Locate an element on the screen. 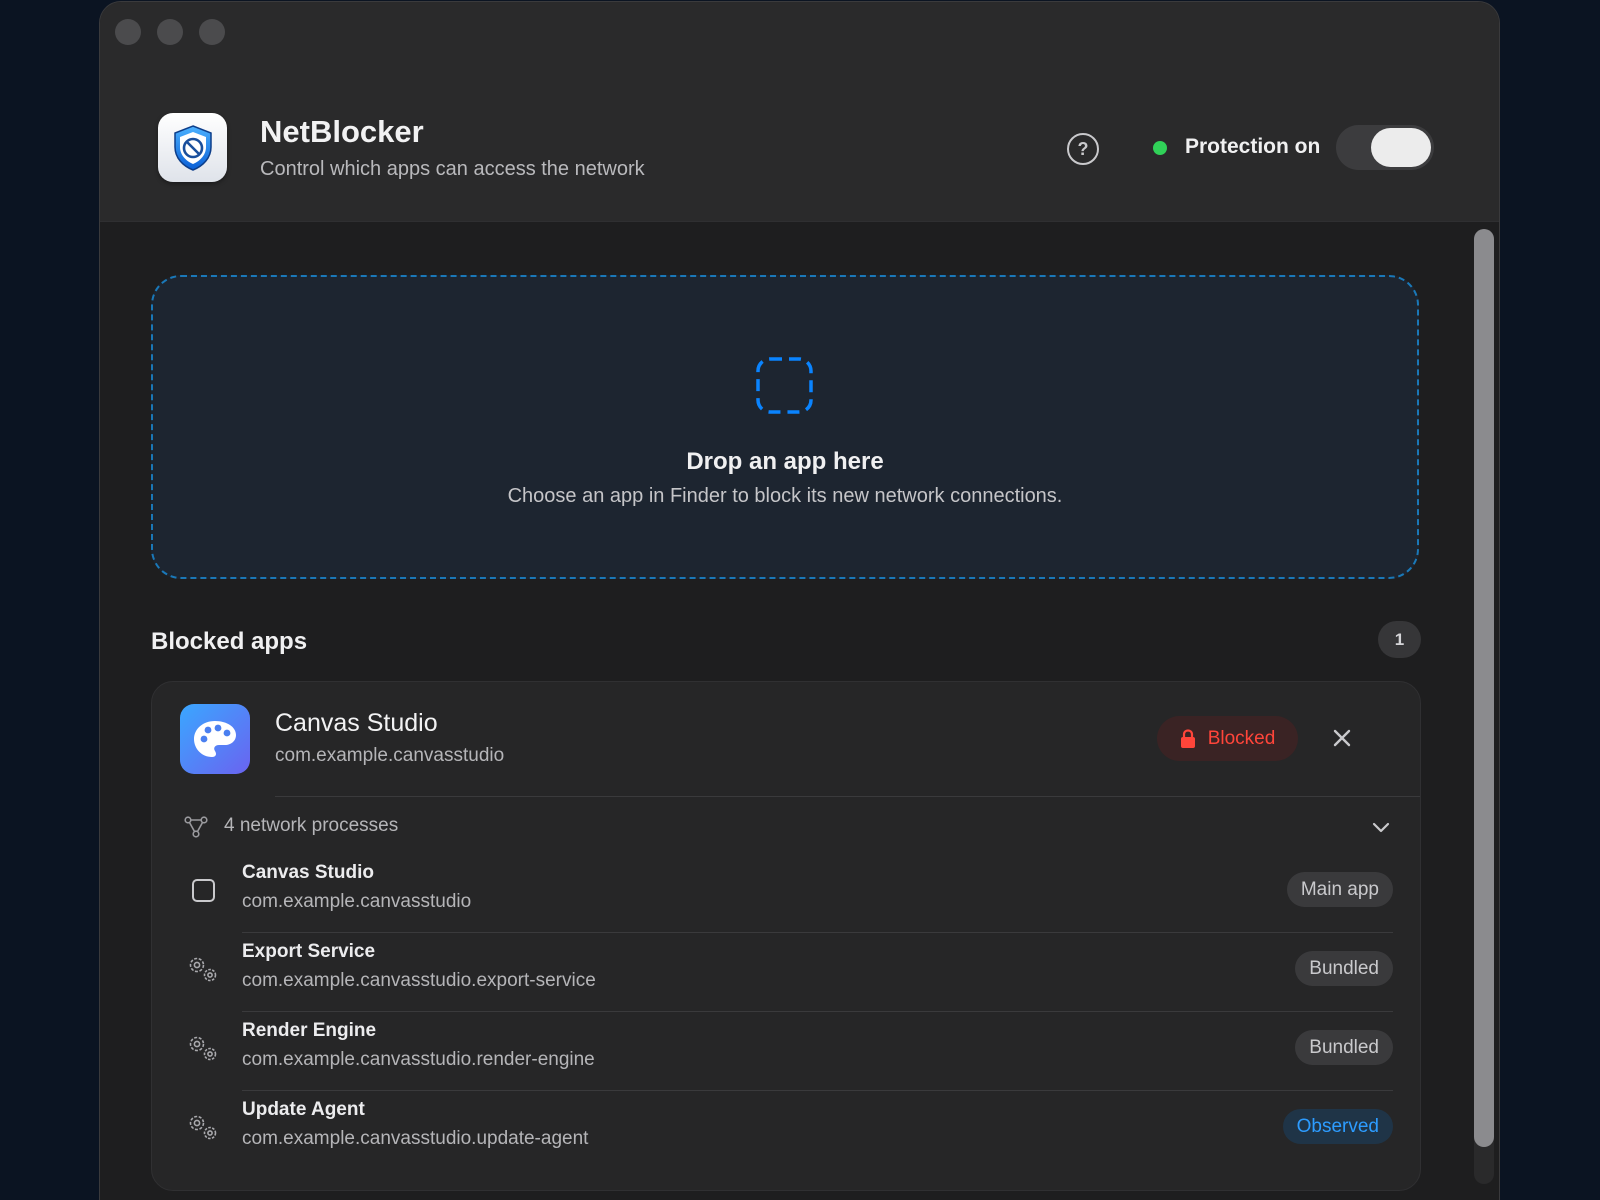 This screenshot has height=1200, width=1600. process-tag: Observed is located at coordinates (1337, 1126).